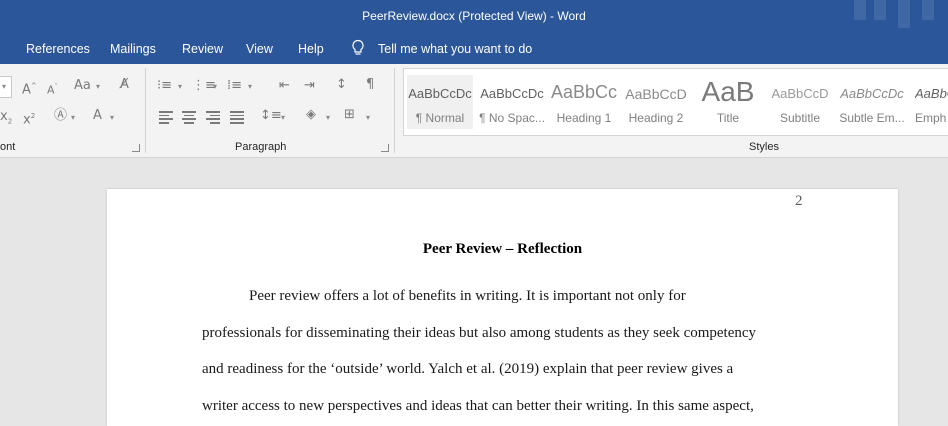 This screenshot has width=948, height=426. I want to click on style-name: ¶ Normal, so click(440, 118).